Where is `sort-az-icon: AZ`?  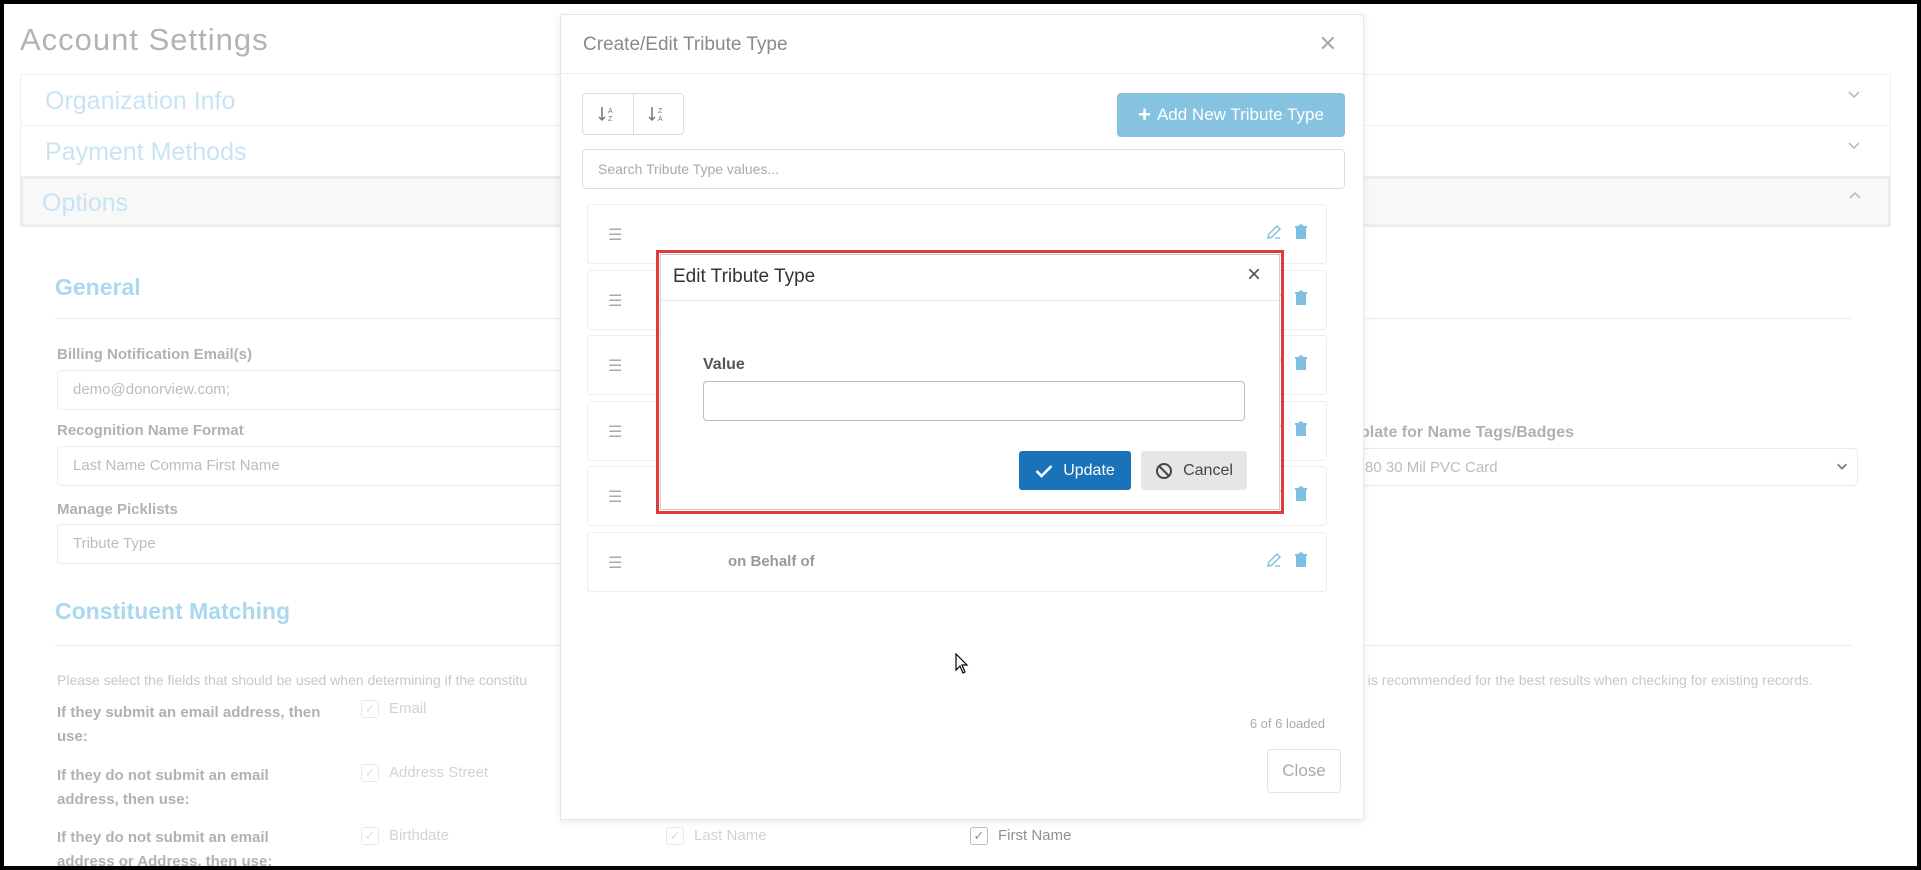
sort-az-icon: AZ is located at coordinates (605, 115).